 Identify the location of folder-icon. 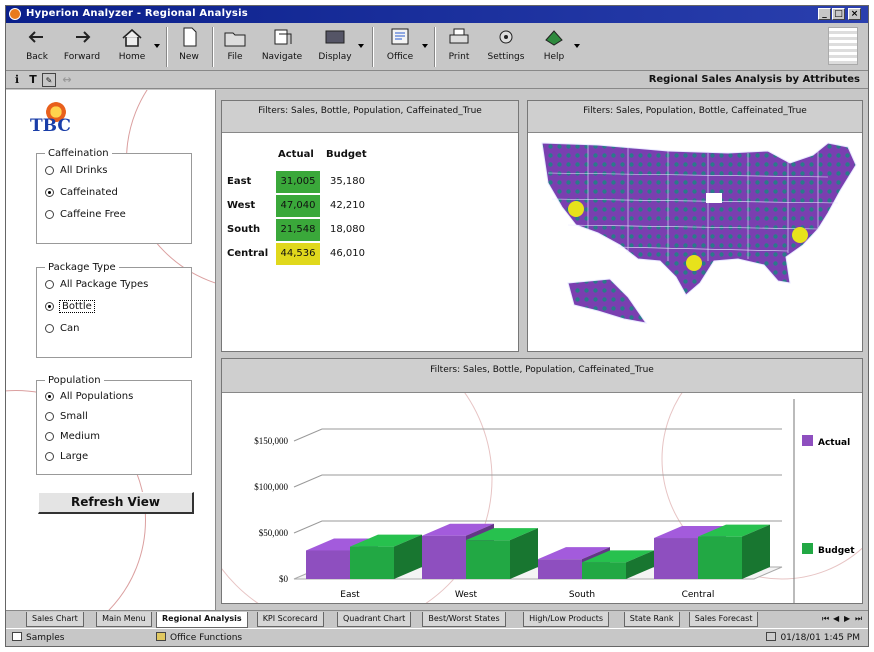
(17, 636).